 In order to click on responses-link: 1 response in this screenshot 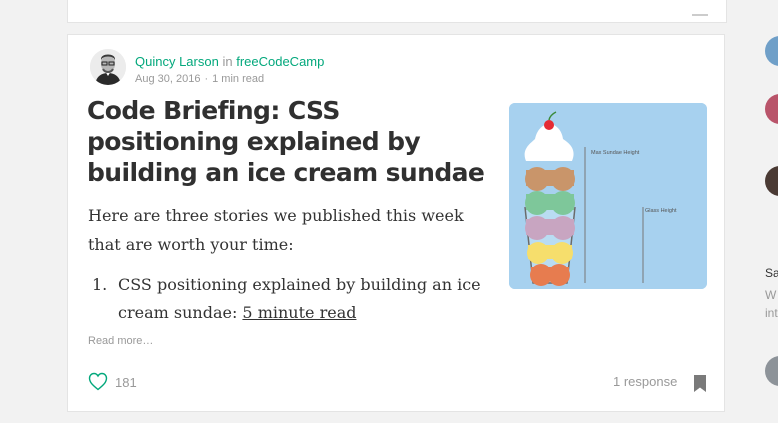, I will do `click(645, 381)`.